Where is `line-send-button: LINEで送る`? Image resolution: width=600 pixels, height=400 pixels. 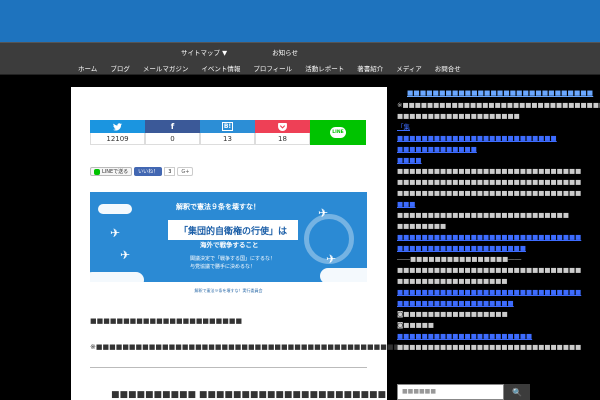 line-send-button: LINEで送る is located at coordinates (111, 171).